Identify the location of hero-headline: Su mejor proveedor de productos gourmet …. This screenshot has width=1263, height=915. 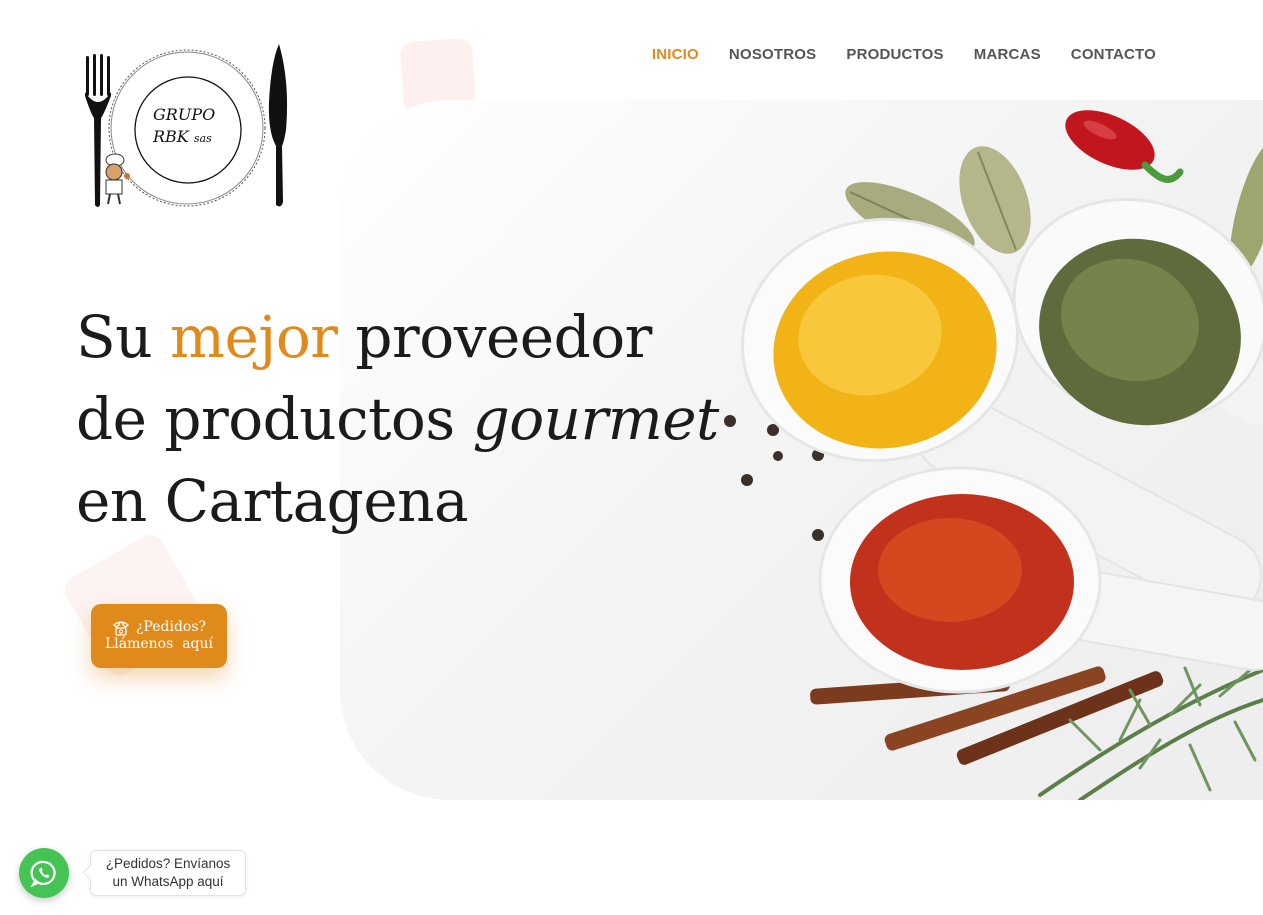
(397, 419).